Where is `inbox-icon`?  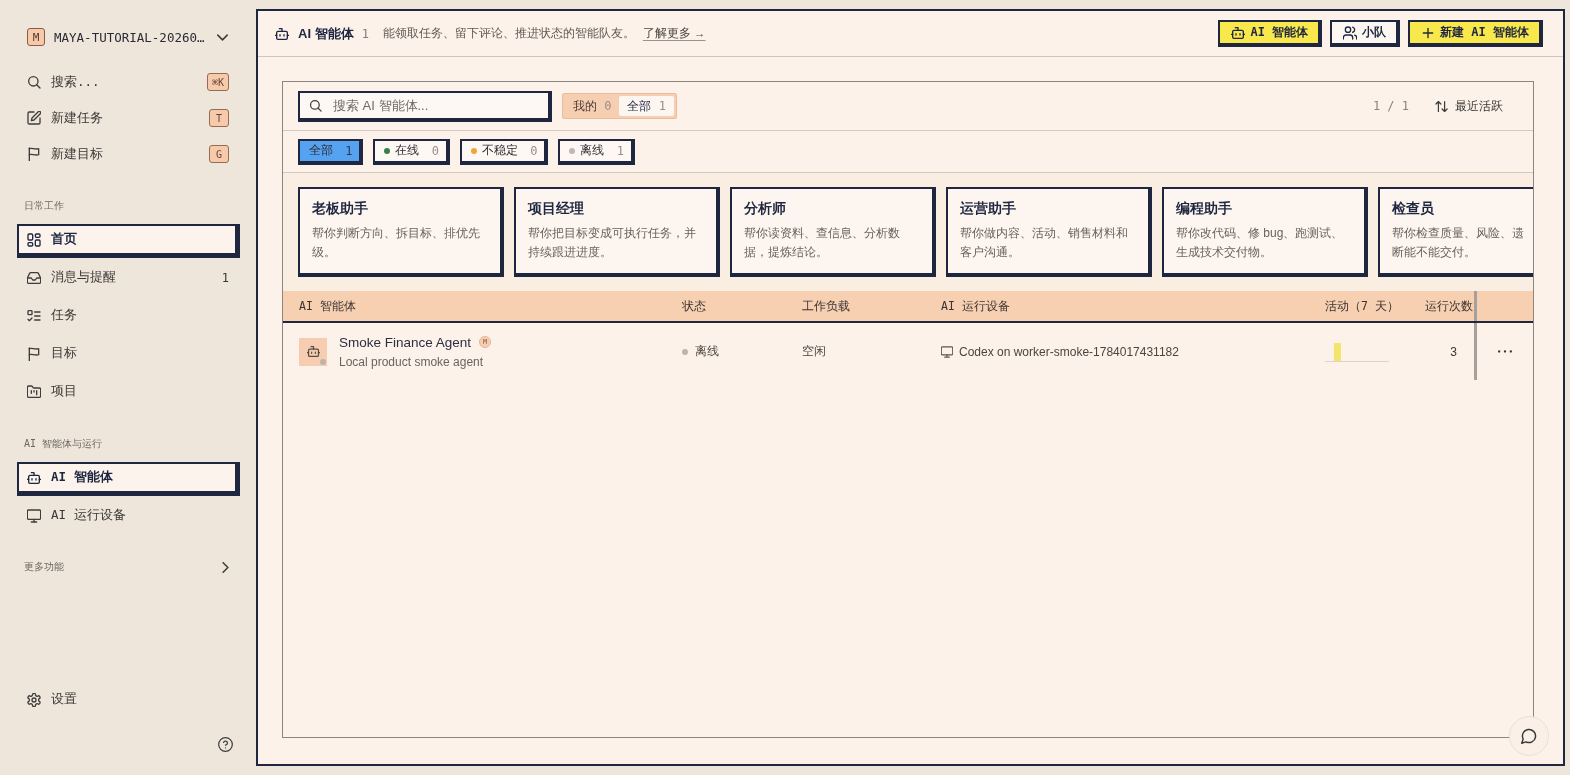
inbox-icon is located at coordinates (34, 277).